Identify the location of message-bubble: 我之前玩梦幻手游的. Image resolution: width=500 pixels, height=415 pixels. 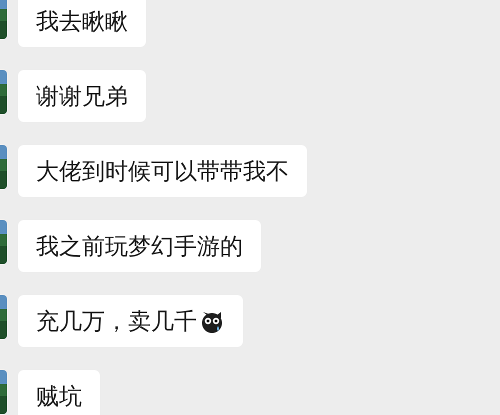
(139, 246).